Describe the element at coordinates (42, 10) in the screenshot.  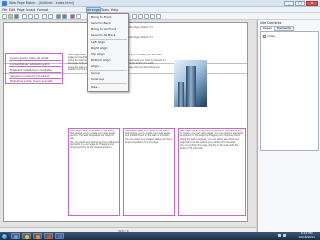
I see `menu-format: Format` at that location.